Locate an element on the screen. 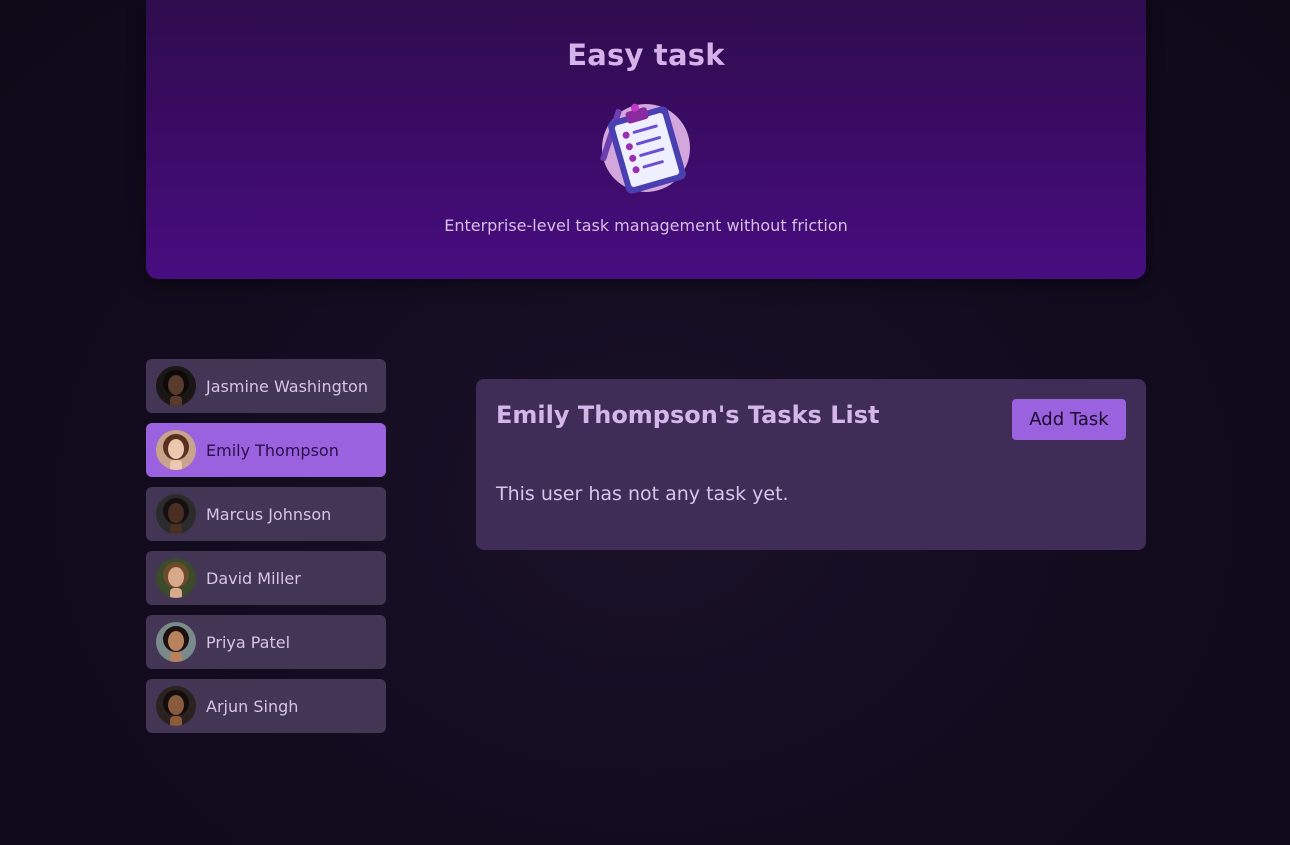 The image size is (1290, 845). user-item: Priya Patel is located at coordinates (266, 642).